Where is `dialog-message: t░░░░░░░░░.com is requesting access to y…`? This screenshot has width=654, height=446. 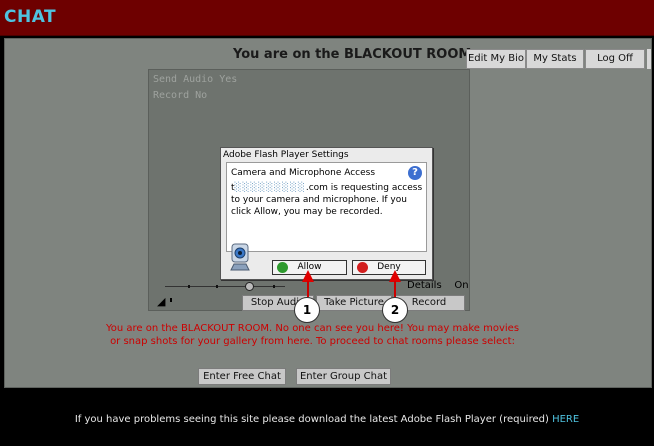 dialog-message: t░░░░░░░░░.com is requesting access to y… is located at coordinates (327, 200).